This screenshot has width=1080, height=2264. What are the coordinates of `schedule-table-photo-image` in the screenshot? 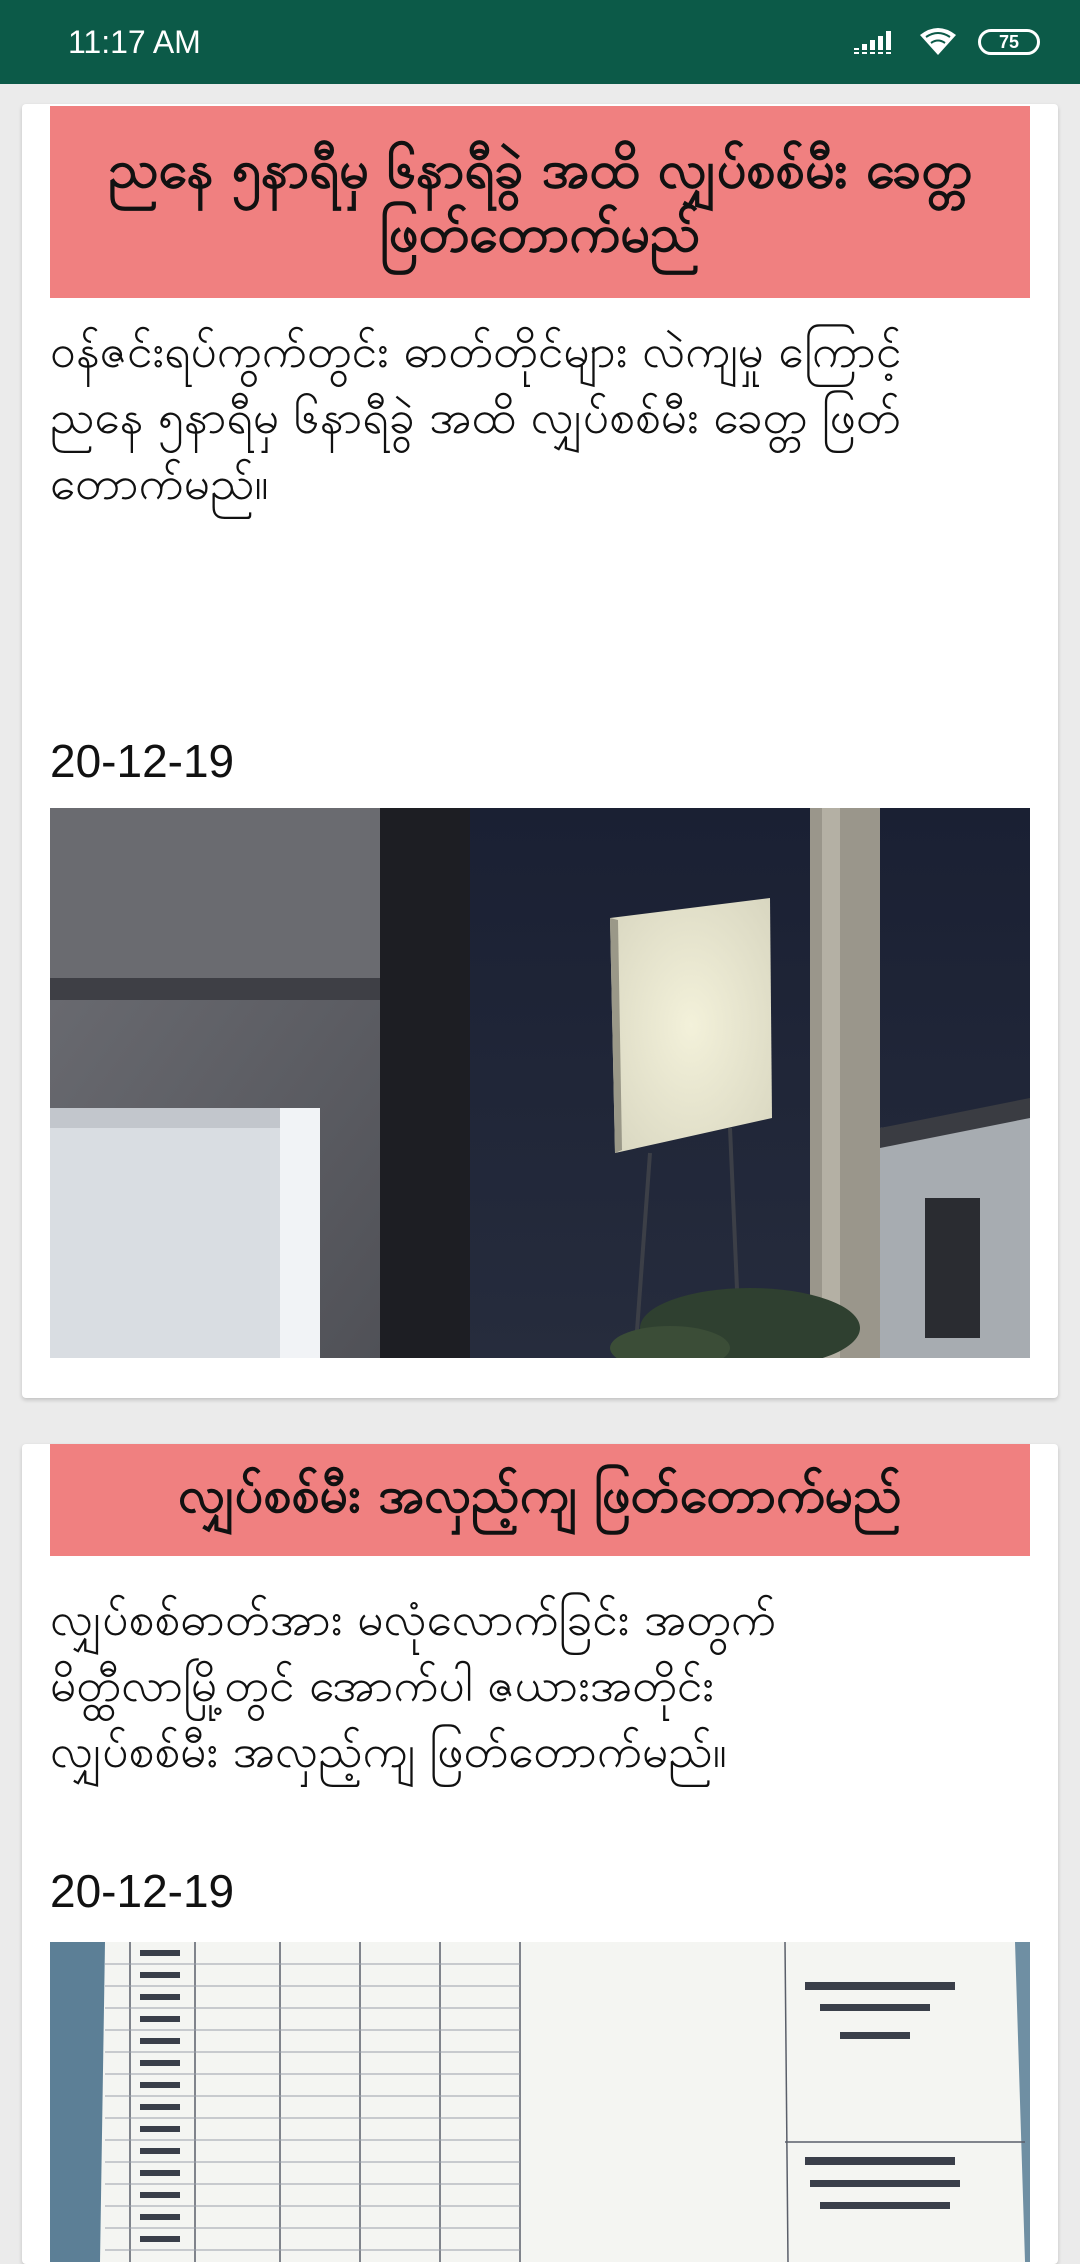 It's located at (540, 2102).